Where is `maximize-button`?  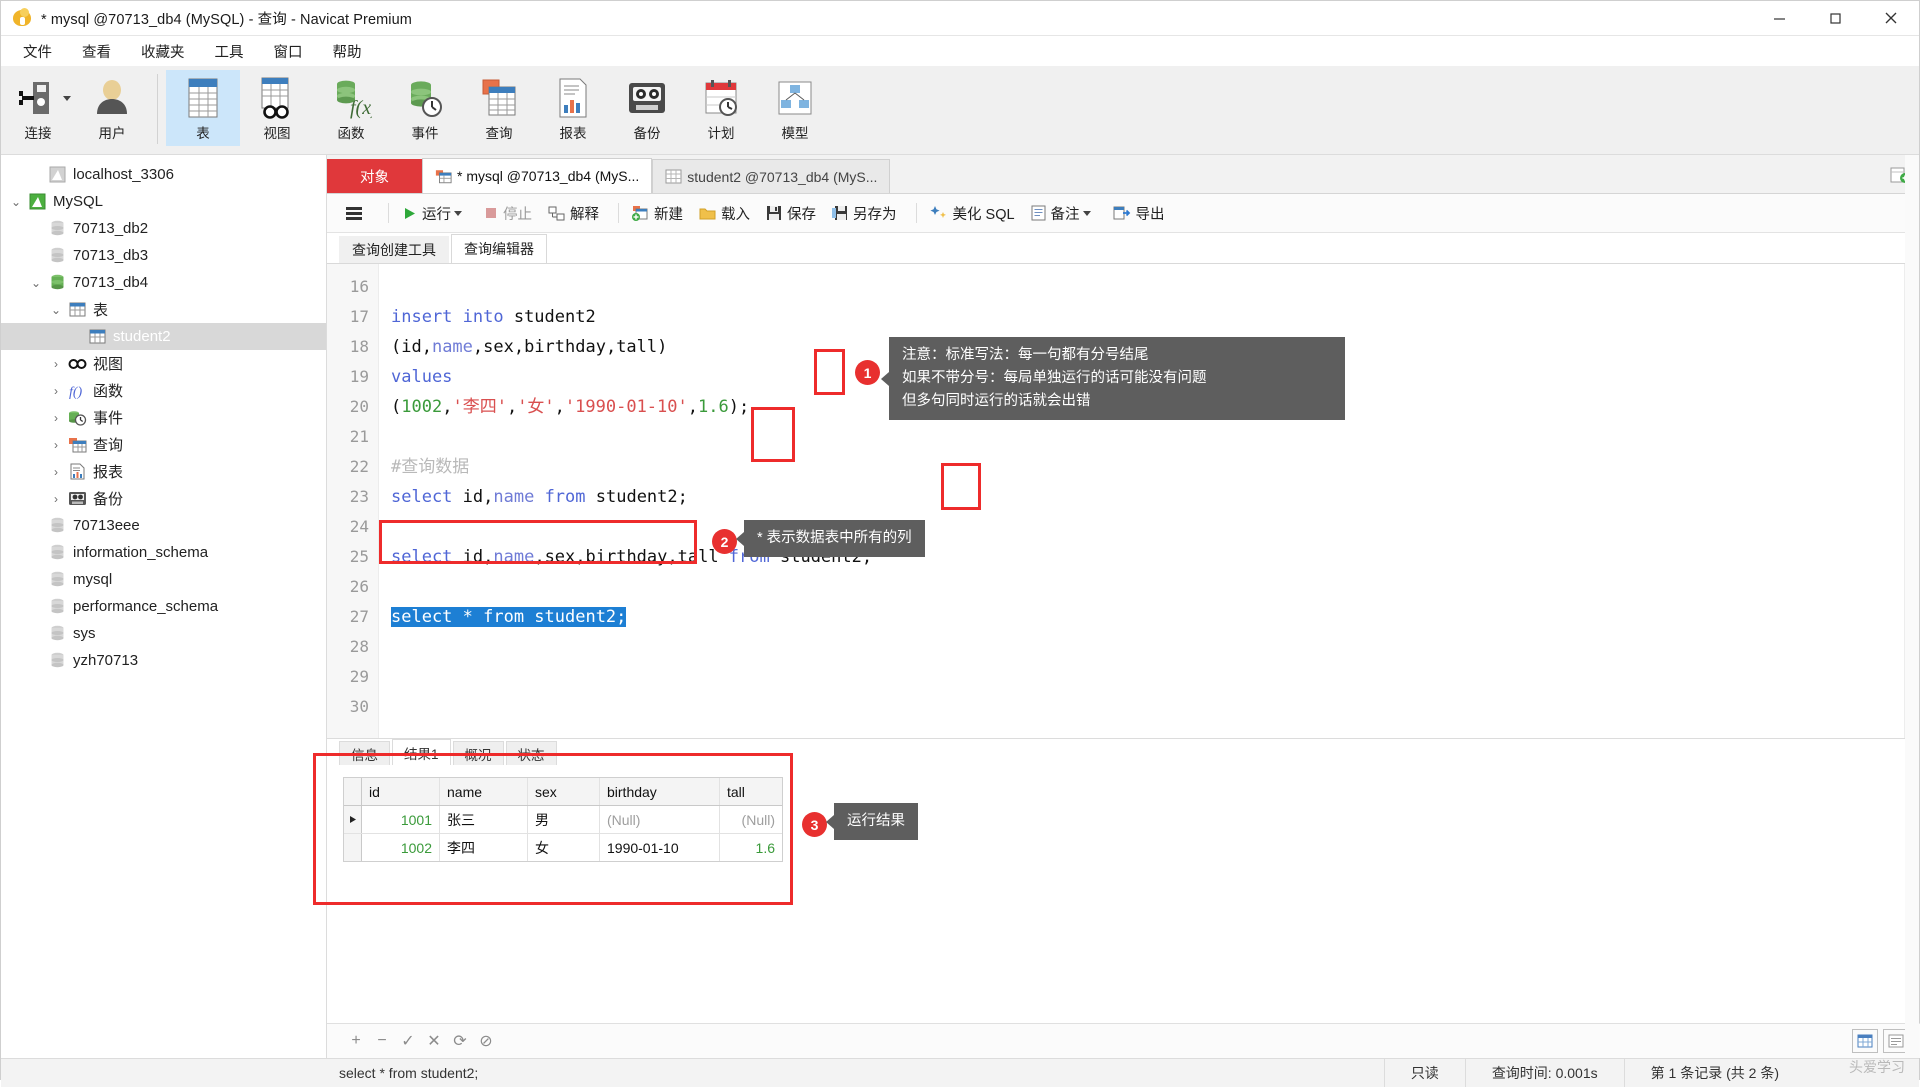 maximize-button is located at coordinates (1835, 18).